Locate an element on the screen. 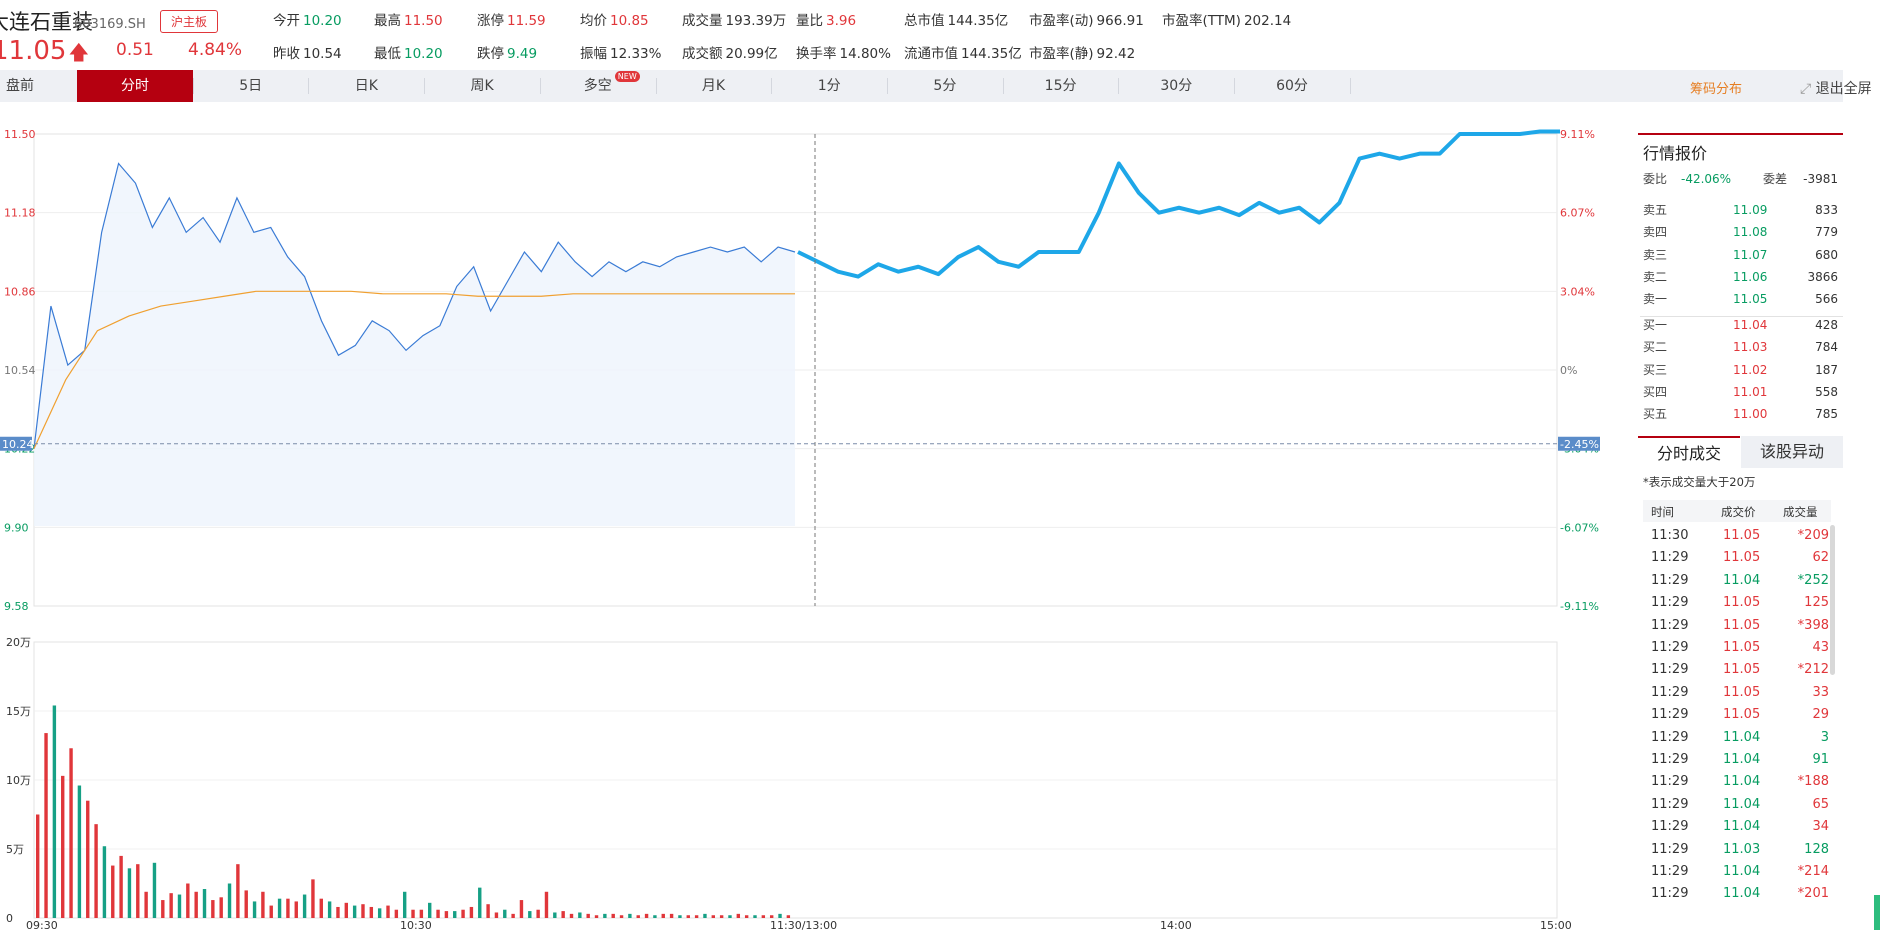 The width and height of the screenshot is (1880, 930). tab-7: 1分 is located at coordinates (829, 86).